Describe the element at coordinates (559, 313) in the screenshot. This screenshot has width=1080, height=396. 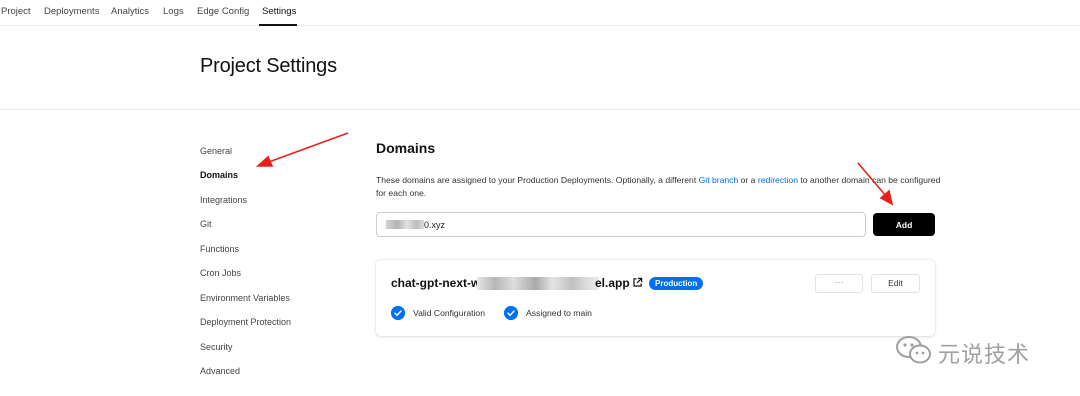
I see `status-label: Assigned to main` at that location.